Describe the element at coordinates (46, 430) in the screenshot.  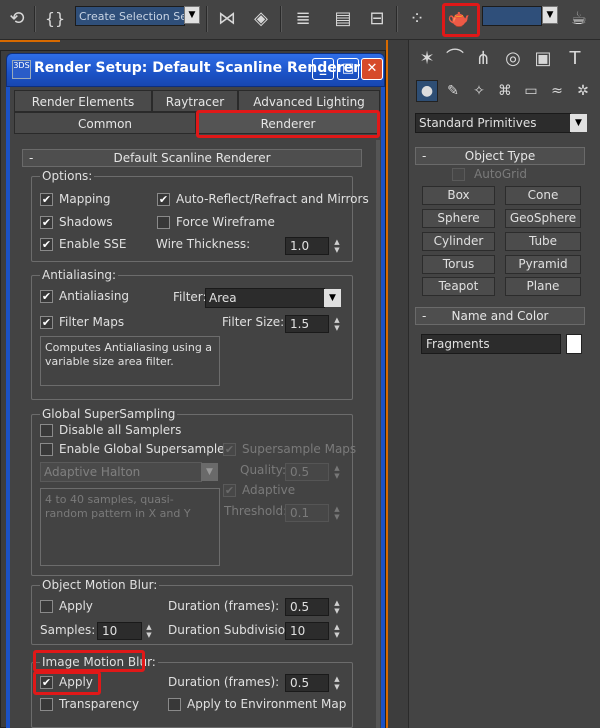
I see `disable-samplers-checkbox` at that location.